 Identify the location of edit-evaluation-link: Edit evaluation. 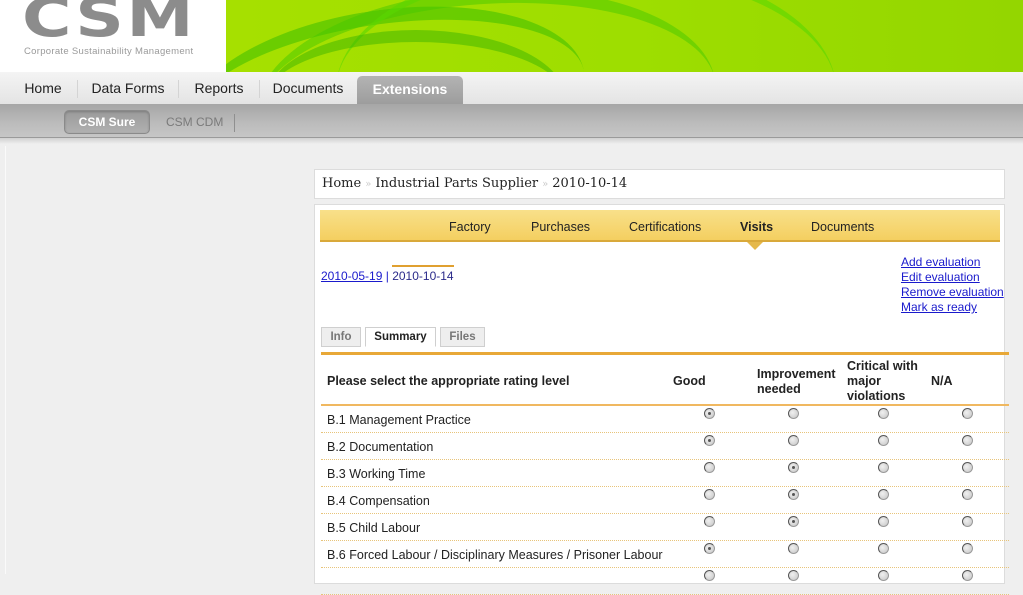
(952, 277).